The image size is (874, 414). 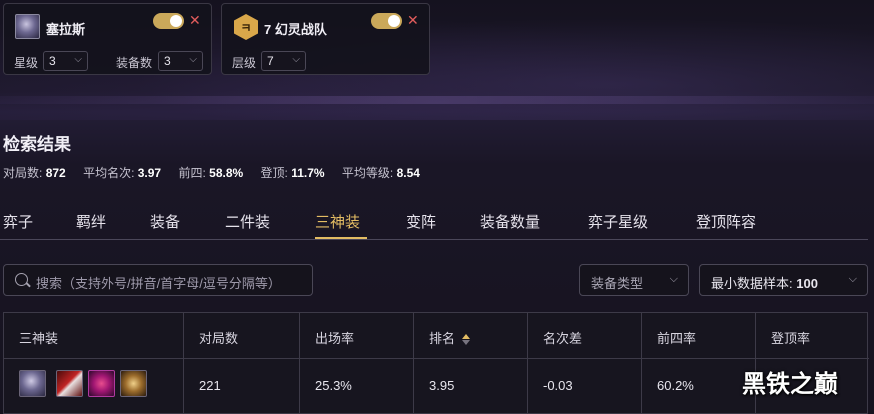 I want to click on star-level-select: 3 ⌵, so click(x=65, y=61).